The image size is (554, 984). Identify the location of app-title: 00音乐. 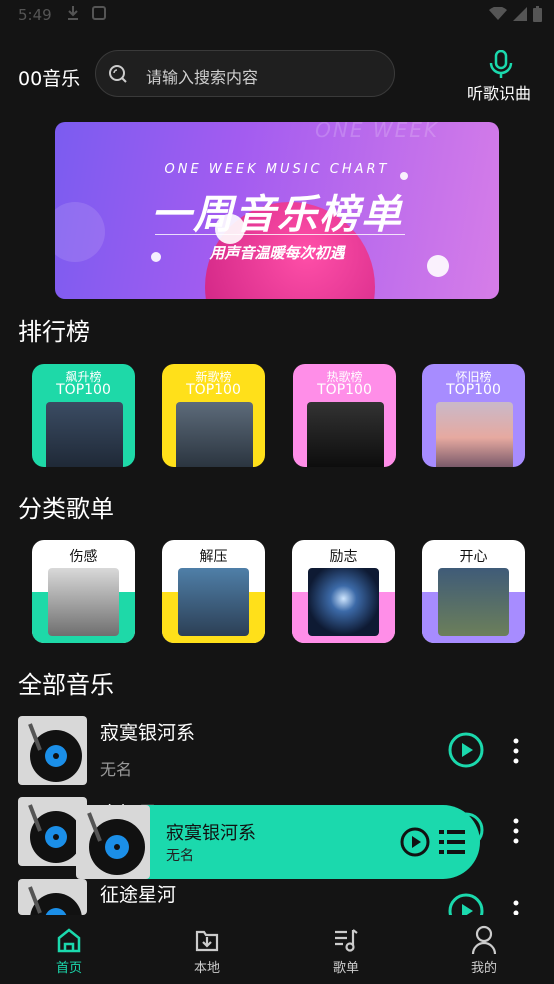
(49, 79).